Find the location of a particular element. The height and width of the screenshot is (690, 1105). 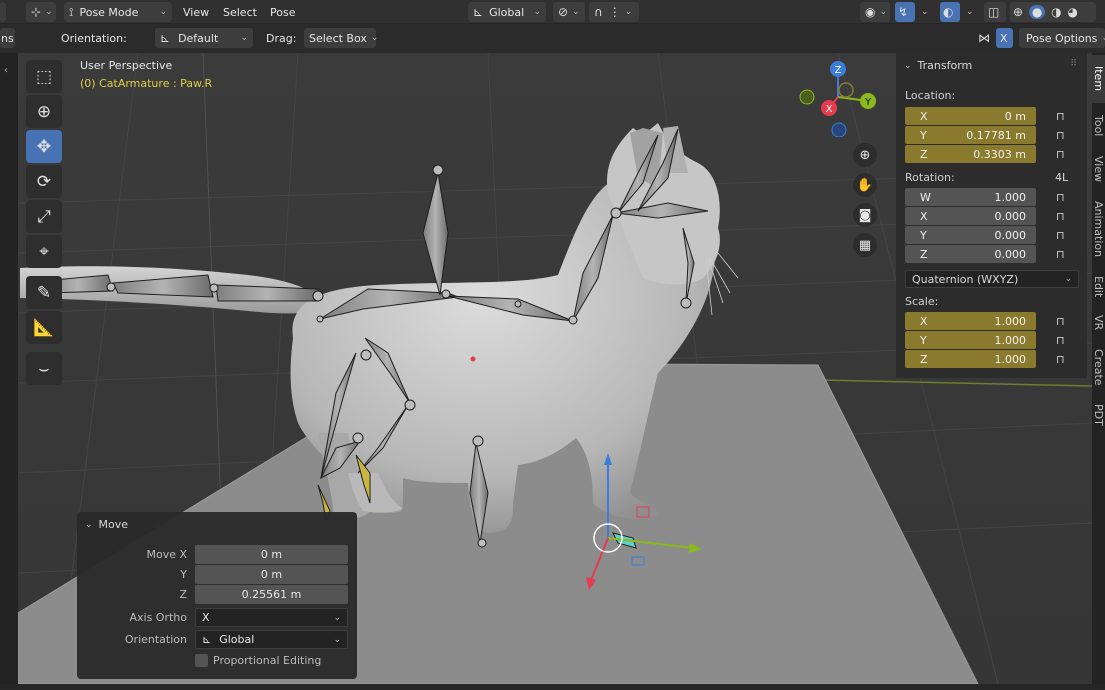

move-panel-header: ⌄ Move is located at coordinates (106, 524).